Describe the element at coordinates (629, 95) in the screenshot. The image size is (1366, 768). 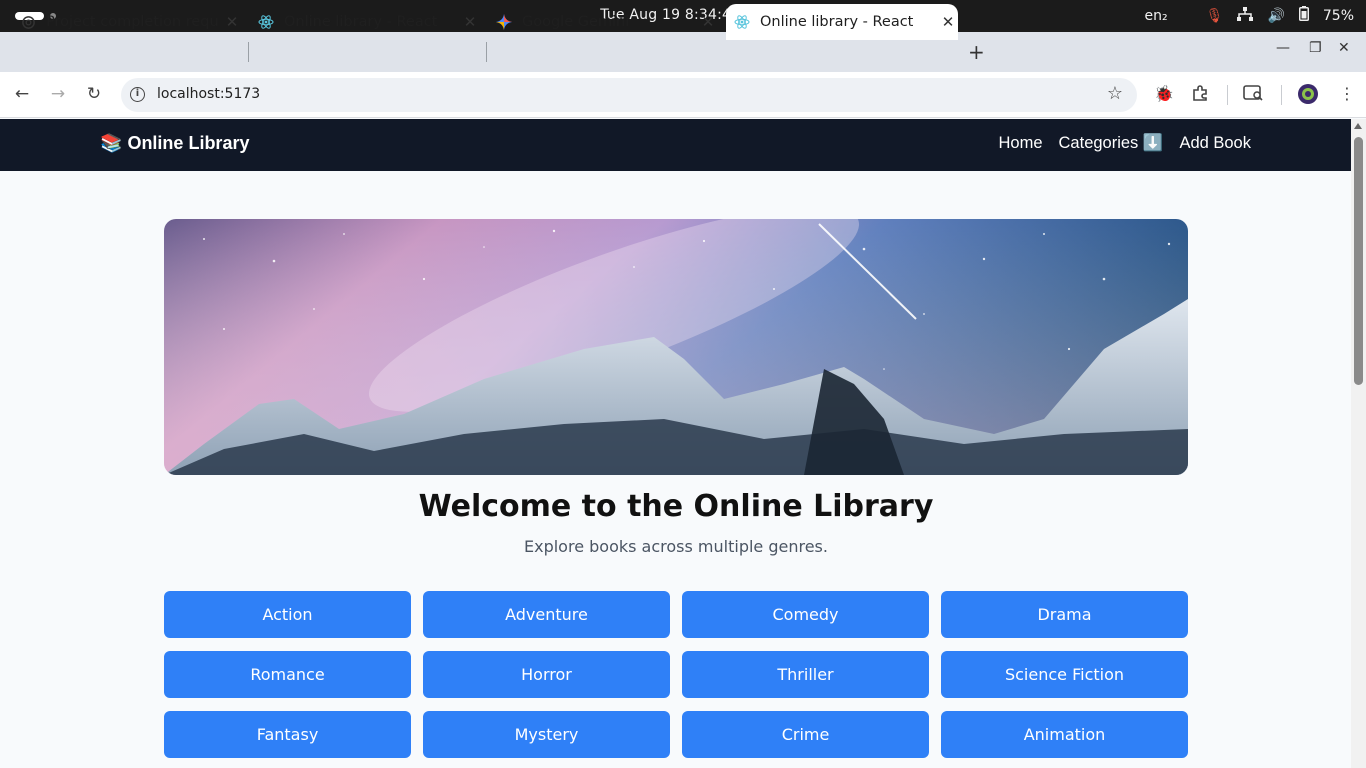
I see `address-bar: i localhost:5173 ☆` at that location.